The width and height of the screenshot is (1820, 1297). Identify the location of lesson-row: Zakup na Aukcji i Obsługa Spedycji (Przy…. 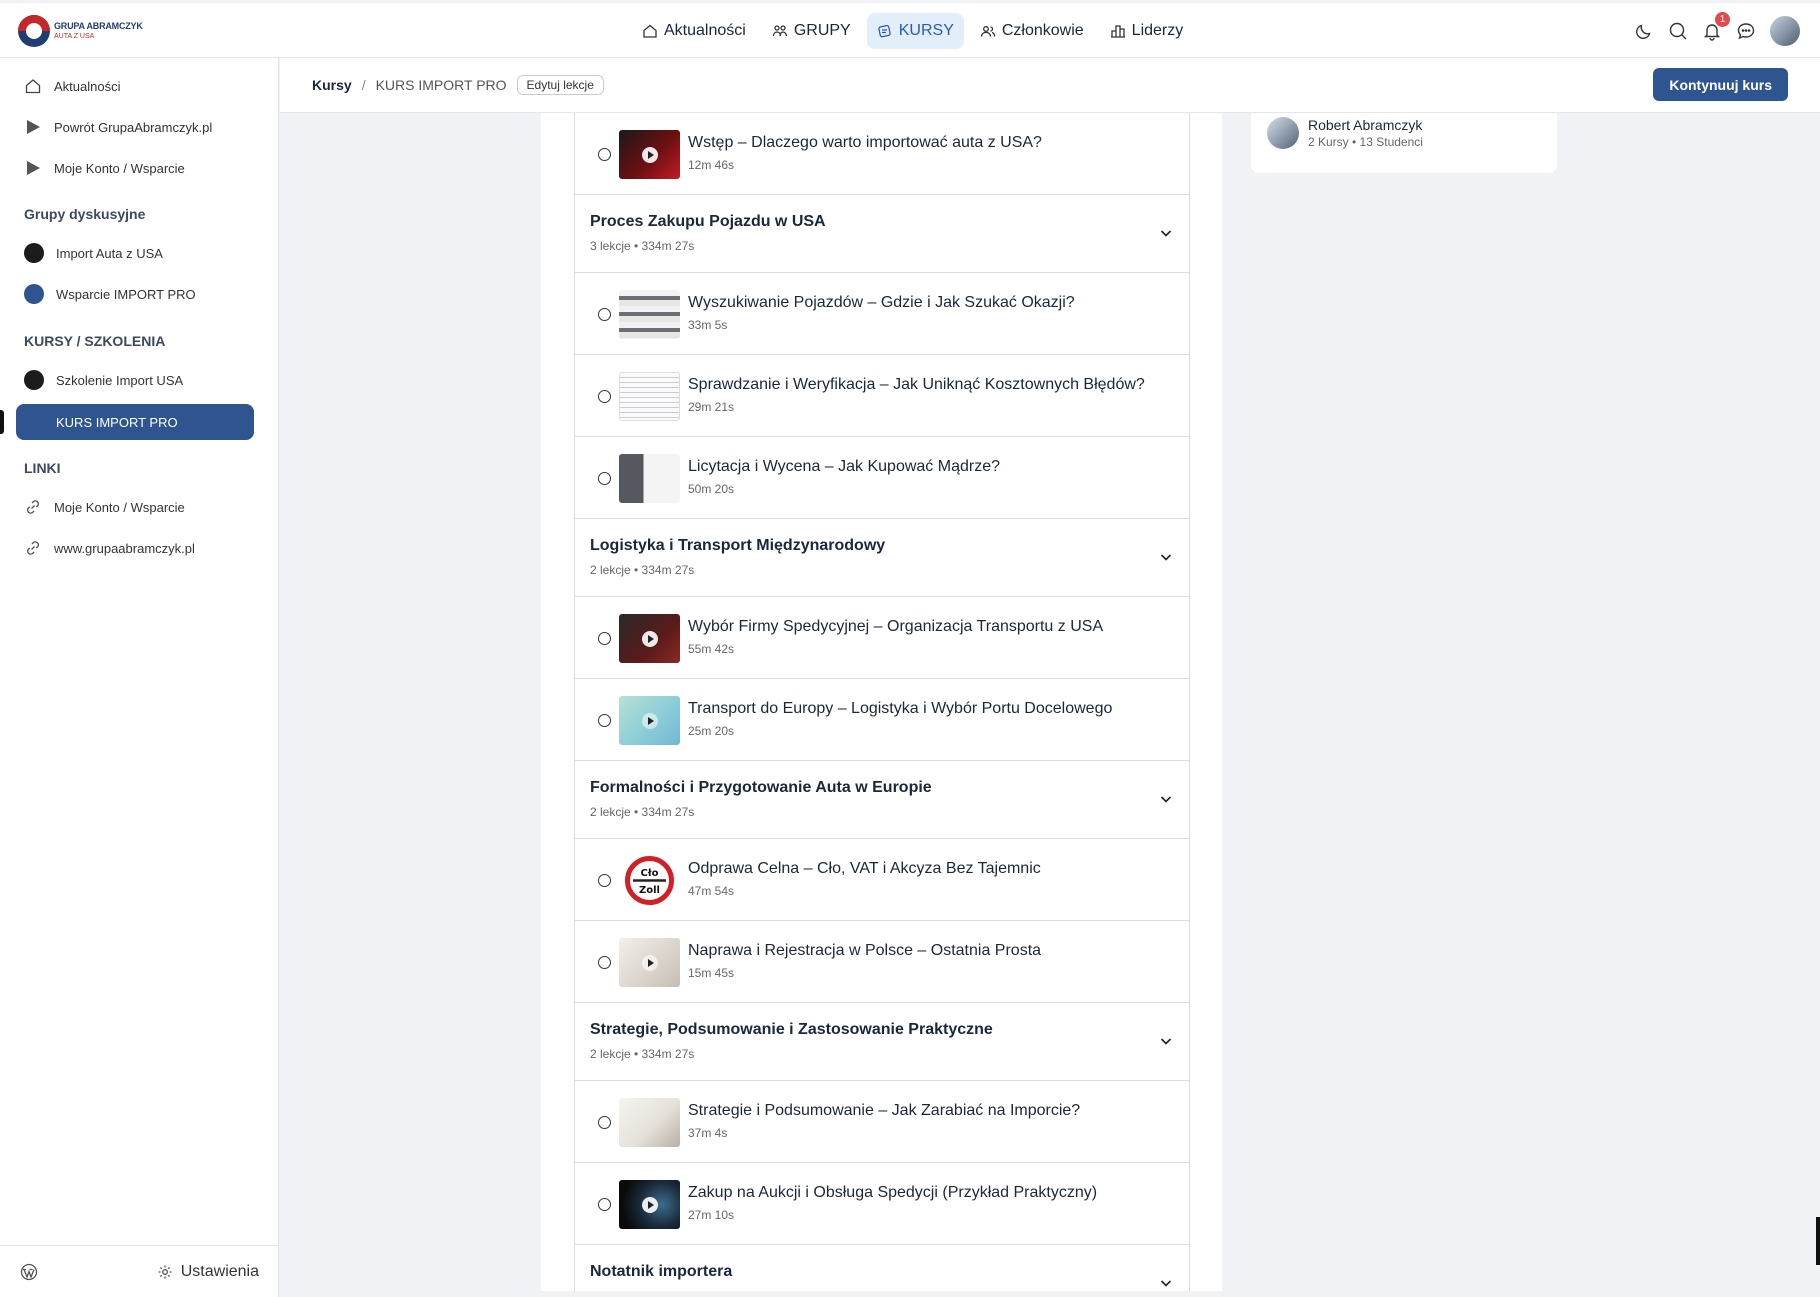
(882, 1204).